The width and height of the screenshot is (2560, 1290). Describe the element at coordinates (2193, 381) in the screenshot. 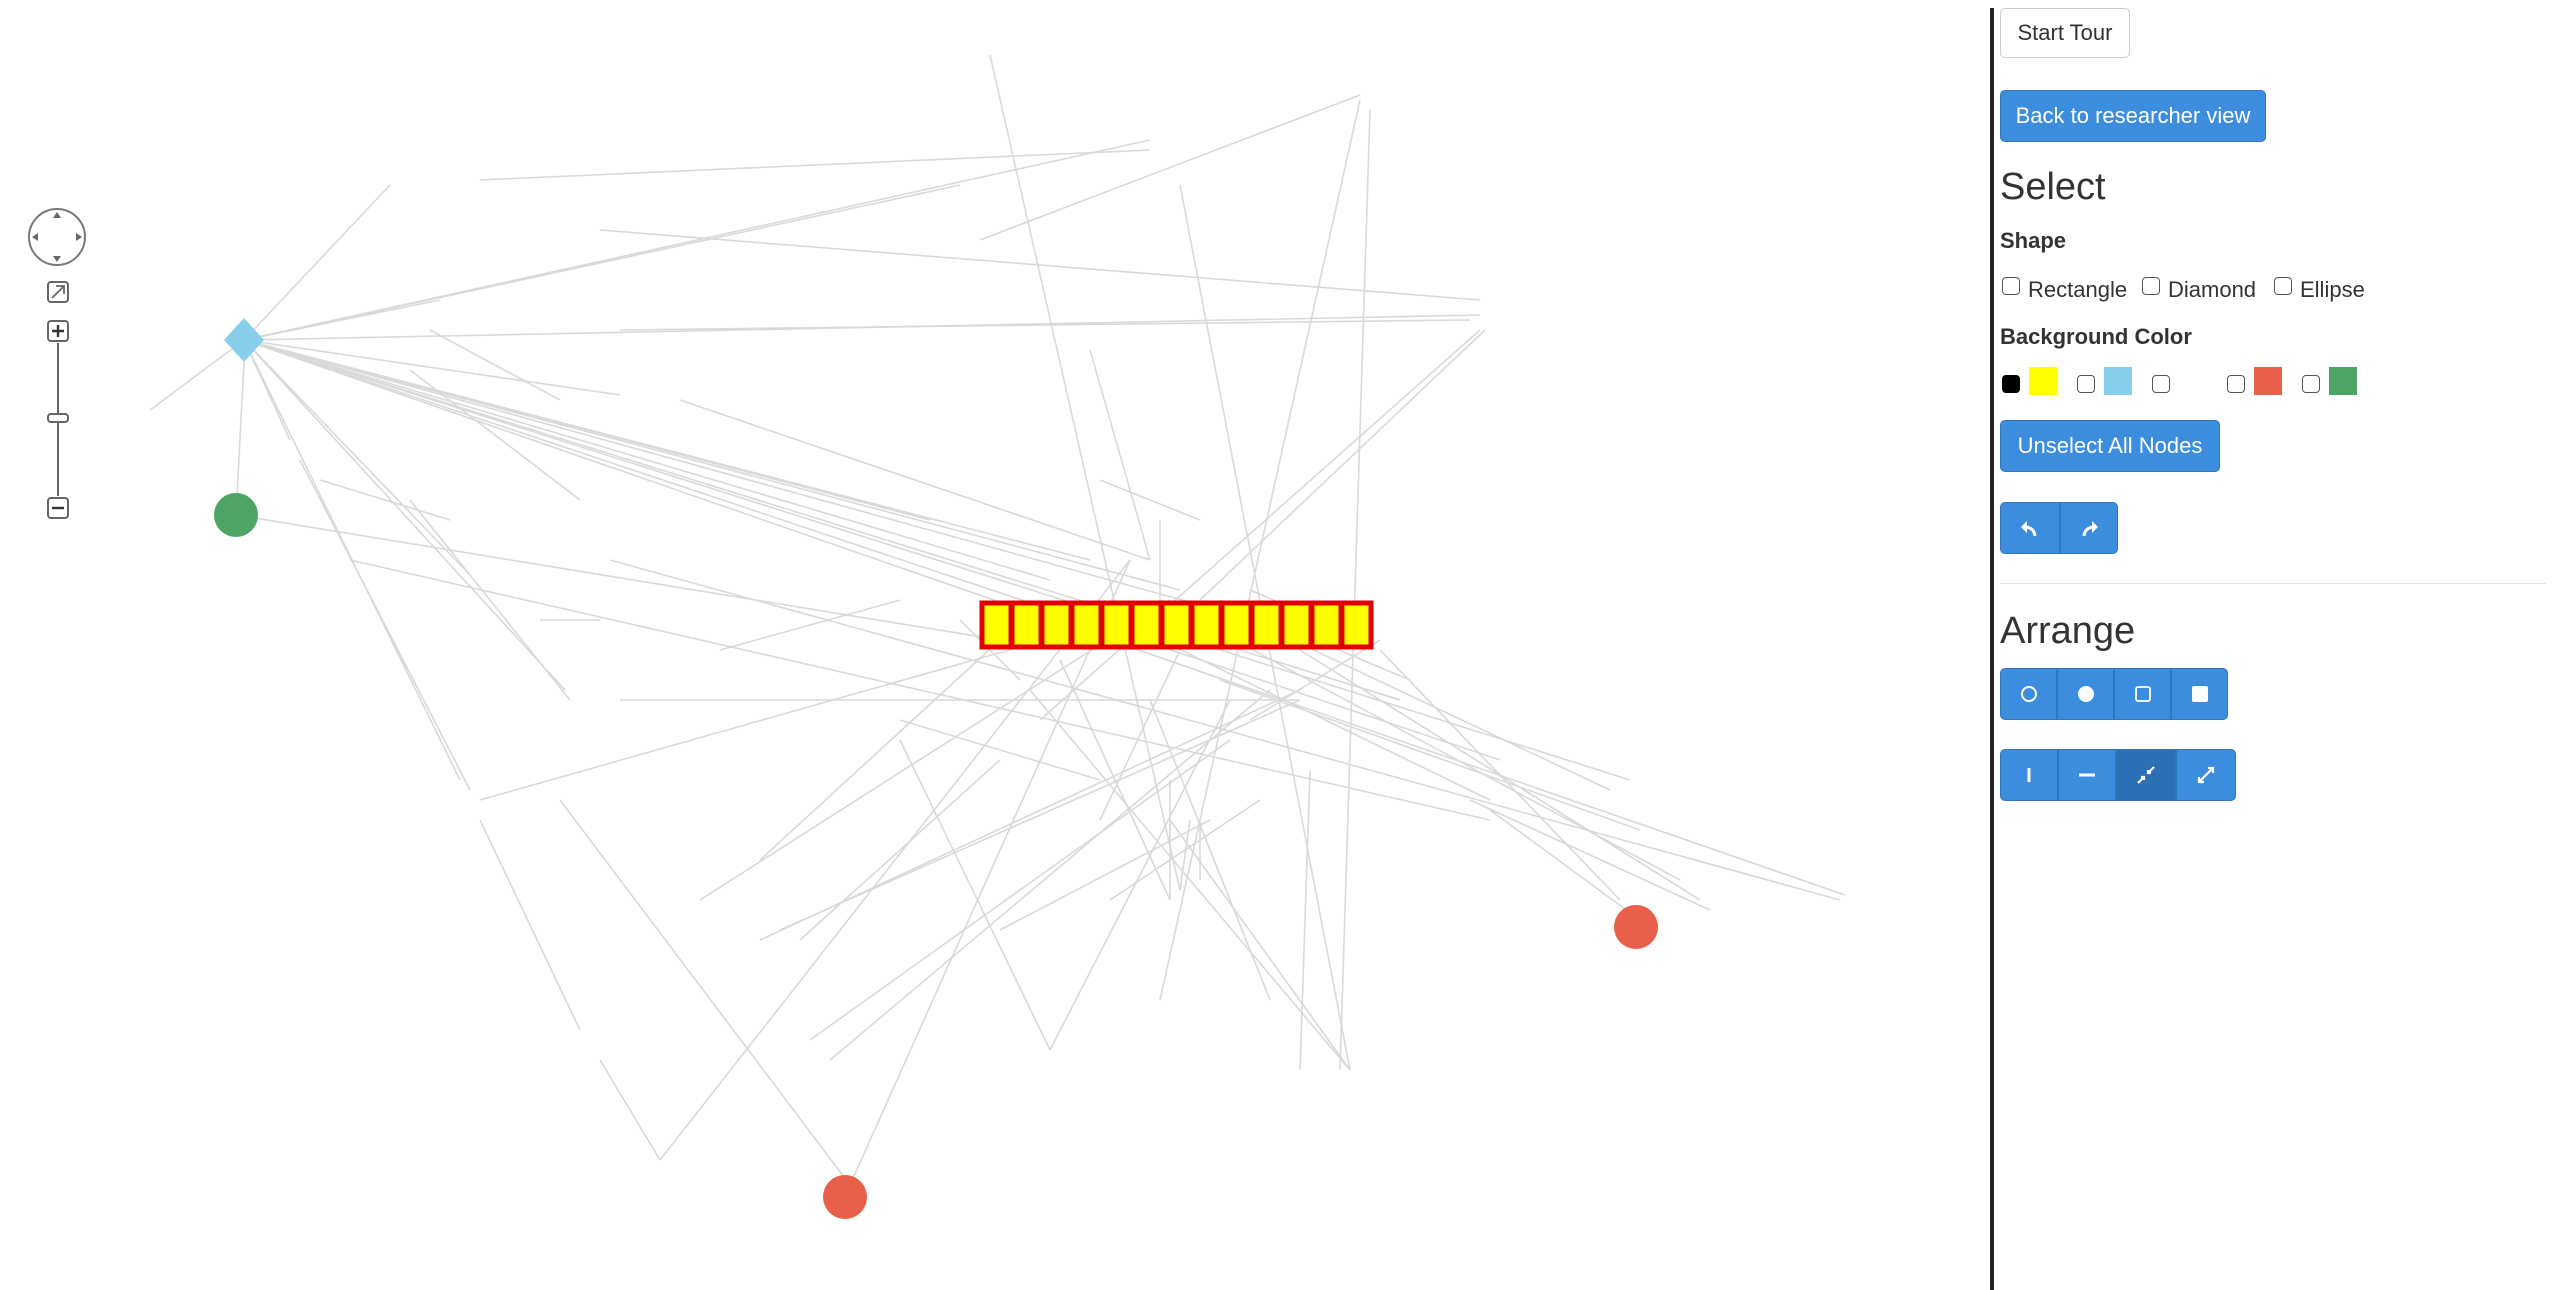

I see `white-color-swatch` at that location.